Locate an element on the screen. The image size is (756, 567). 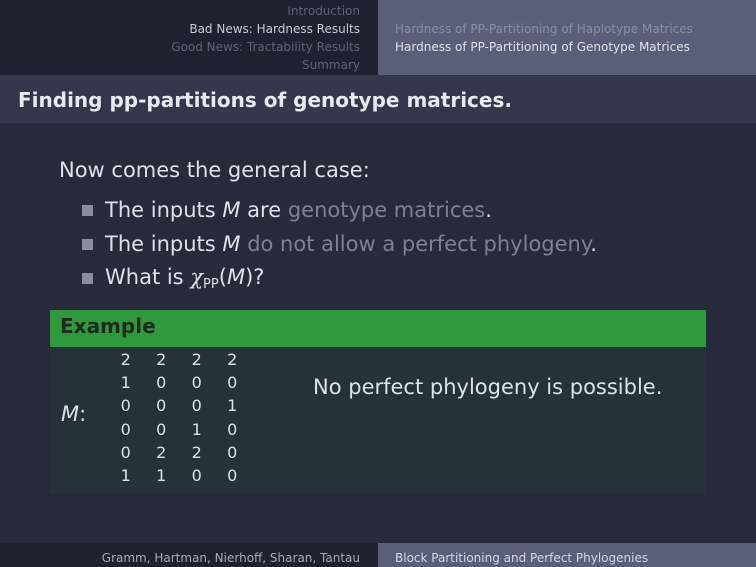
footer-authors-panel: Gramm, Hartman, Nierhoff, Sharan, Tantau is located at coordinates (189, 555).